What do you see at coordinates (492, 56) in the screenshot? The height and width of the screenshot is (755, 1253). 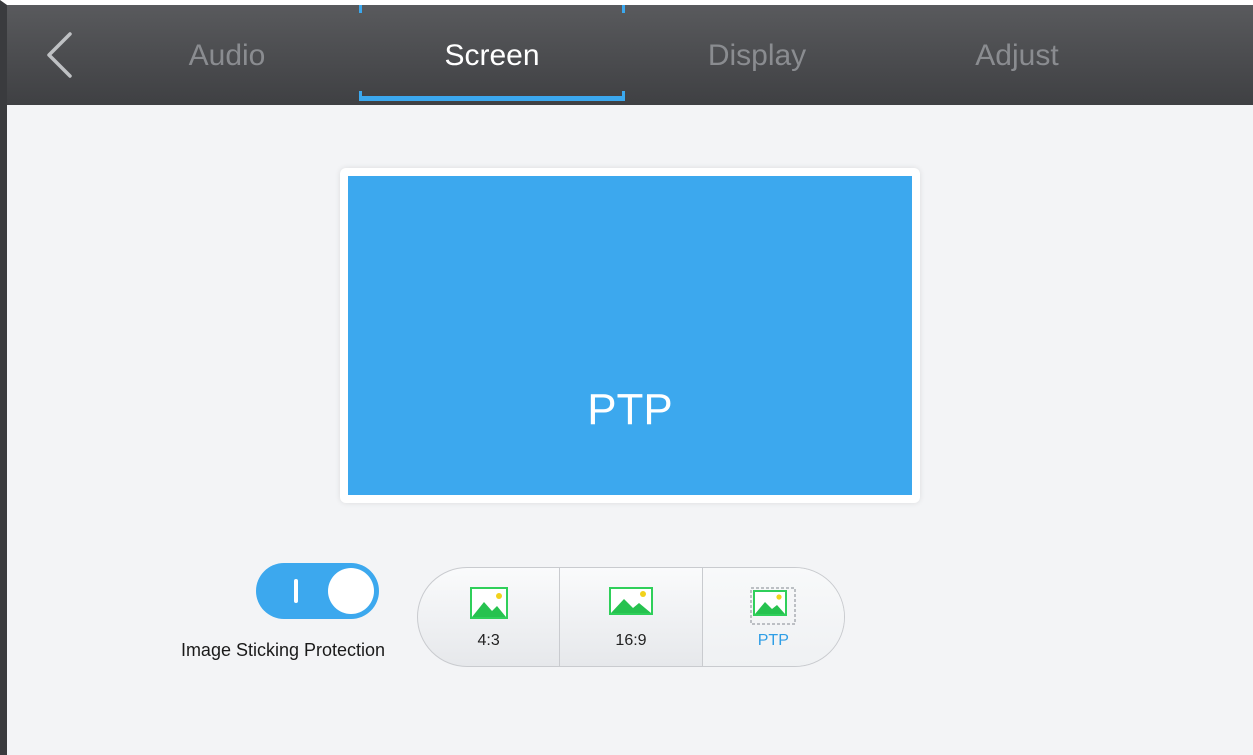 I see `tab-screen: Screen` at bounding box center [492, 56].